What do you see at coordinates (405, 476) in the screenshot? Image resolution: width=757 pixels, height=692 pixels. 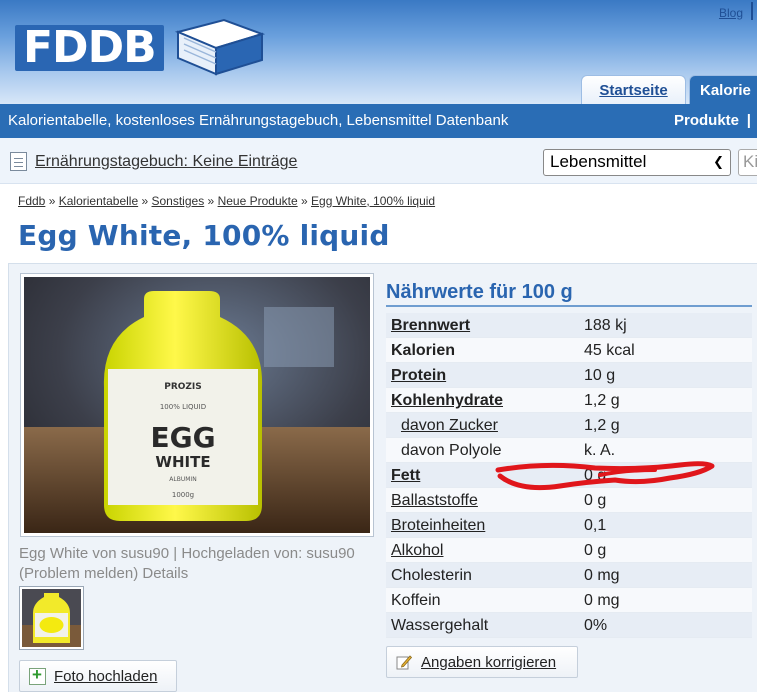 I see `nutrient-label-link: Fett` at bounding box center [405, 476].